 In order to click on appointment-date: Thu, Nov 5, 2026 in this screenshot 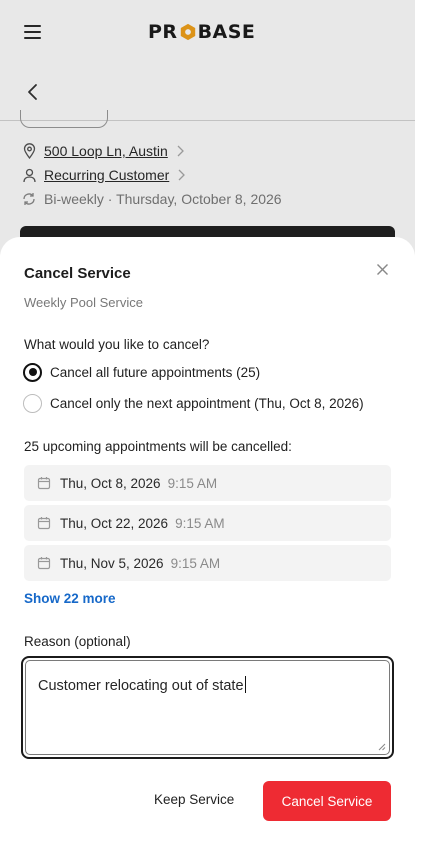, I will do `click(112, 563)`.